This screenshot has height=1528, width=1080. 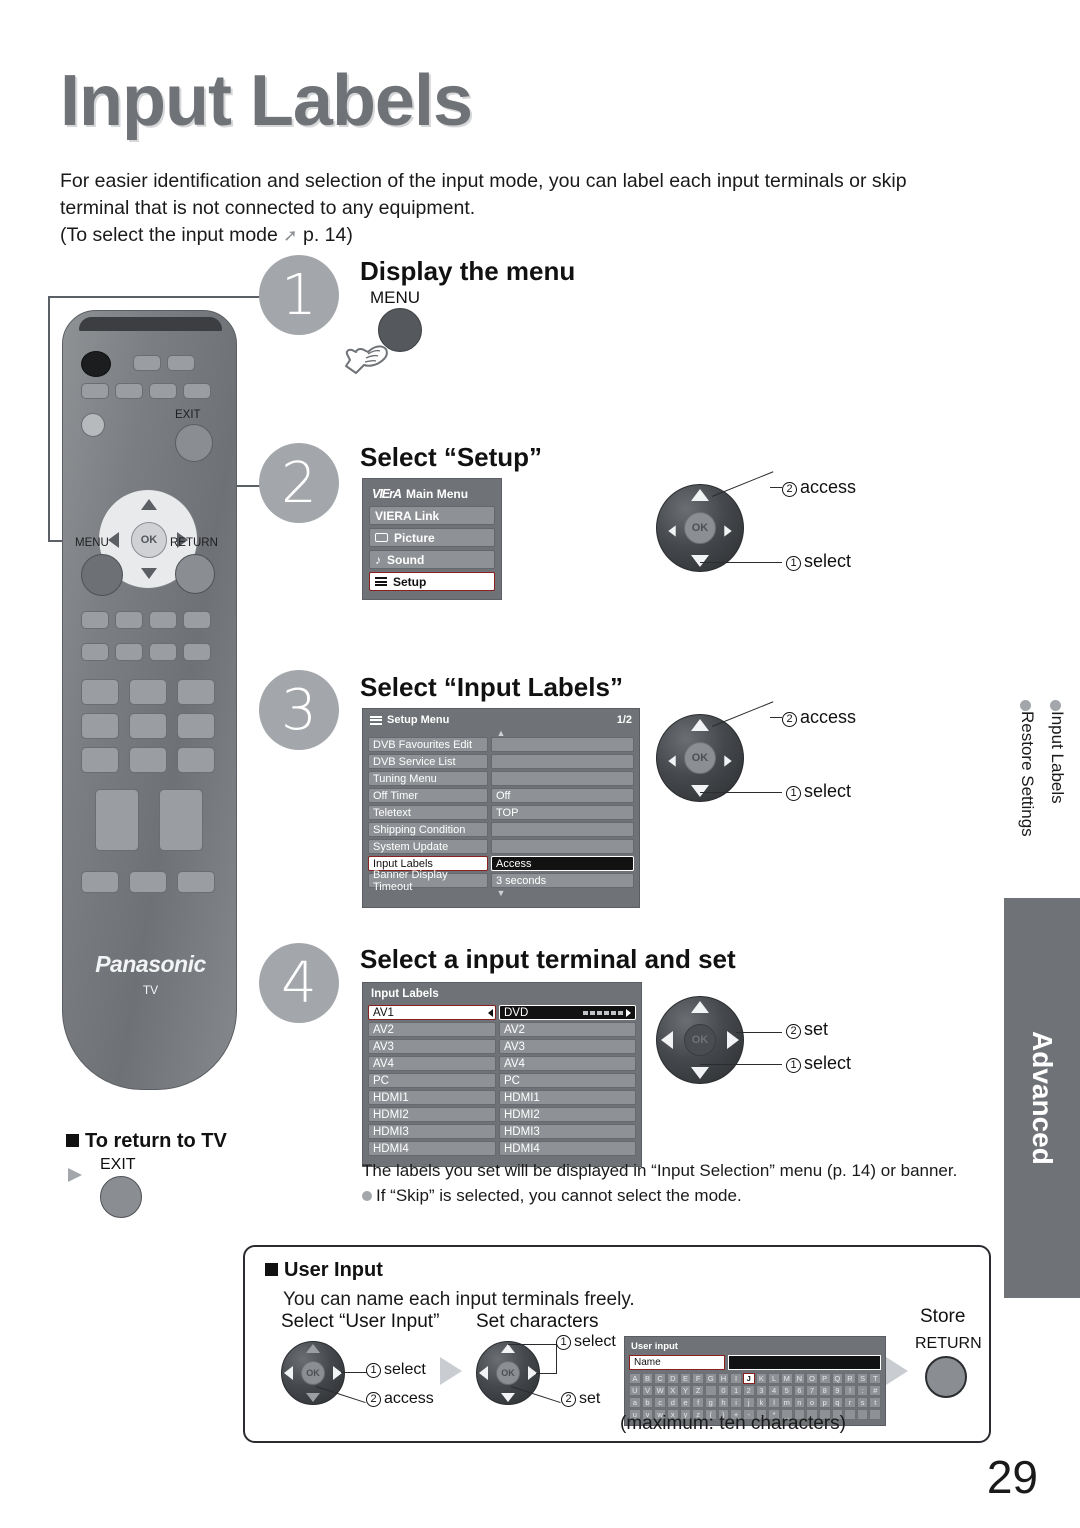 I want to click on user-input-name-value, so click(x=804, y=1362).